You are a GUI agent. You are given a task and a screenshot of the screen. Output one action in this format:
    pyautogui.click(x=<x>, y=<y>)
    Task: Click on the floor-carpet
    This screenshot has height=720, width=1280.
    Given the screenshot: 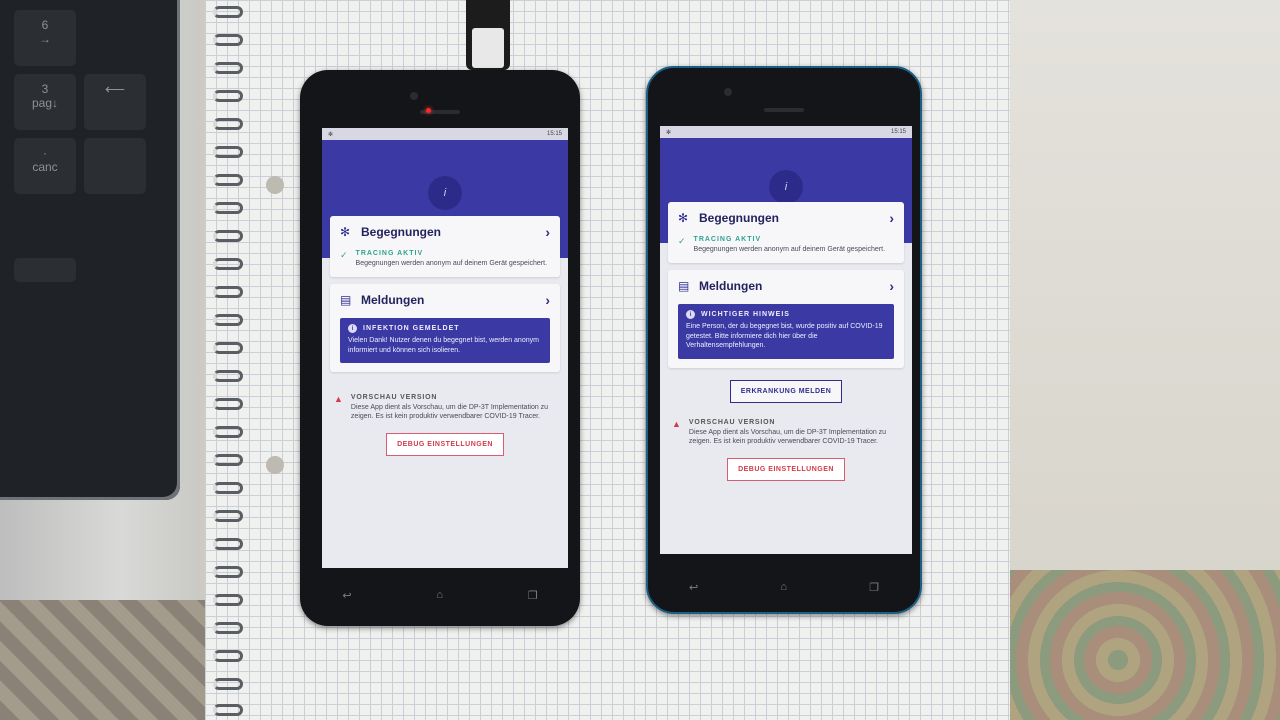 What is the action you would take?
    pyautogui.click(x=1145, y=645)
    